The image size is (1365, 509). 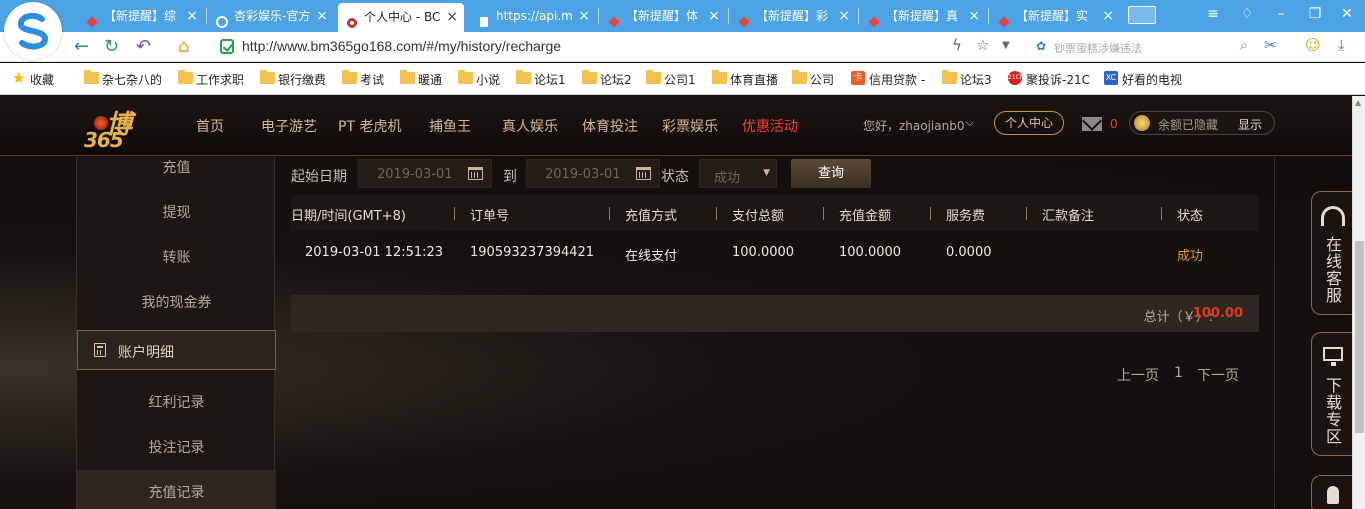 What do you see at coordinates (1244, 45) in the screenshot?
I see `search-icon: ⌕` at bounding box center [1244, 45].